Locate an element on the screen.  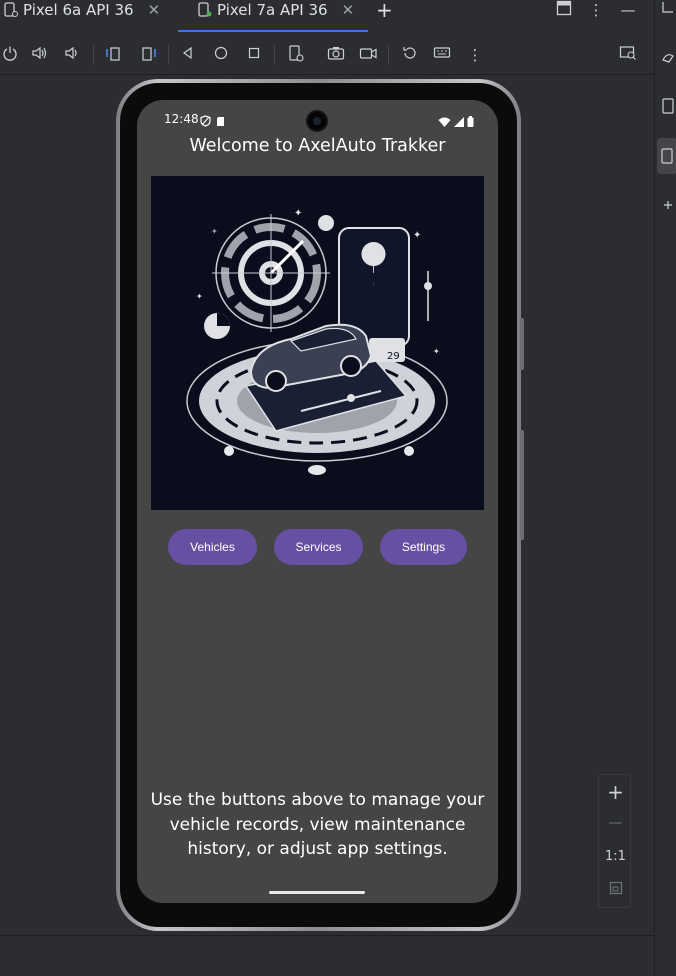
active-tab-indicator is located at coordinates (273, 31).